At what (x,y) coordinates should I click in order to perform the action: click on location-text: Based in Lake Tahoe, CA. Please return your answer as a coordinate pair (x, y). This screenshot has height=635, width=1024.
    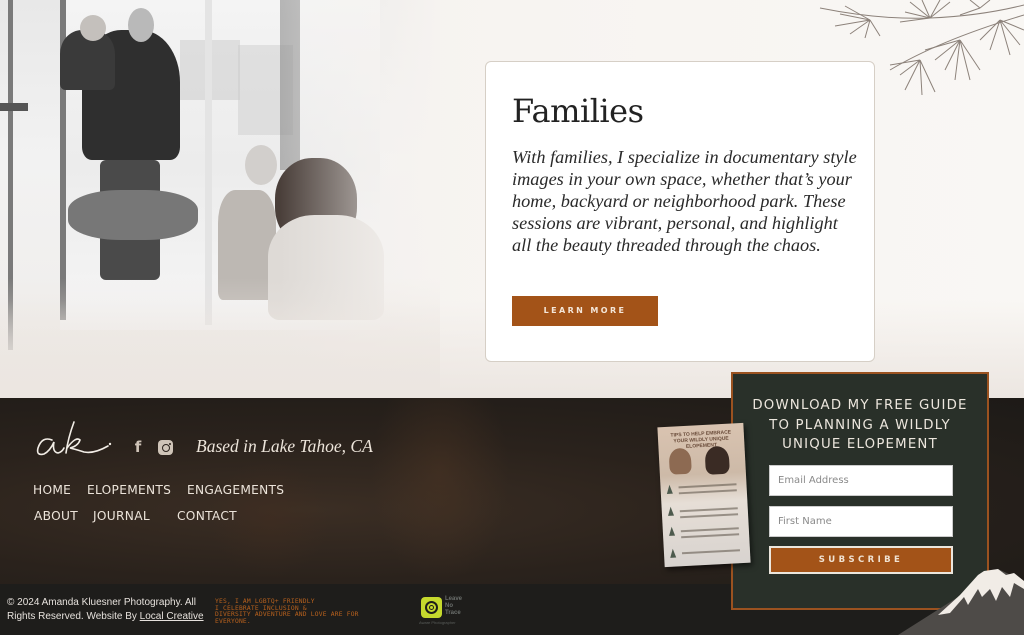
    Looking at the image, I should click on (284, 446).